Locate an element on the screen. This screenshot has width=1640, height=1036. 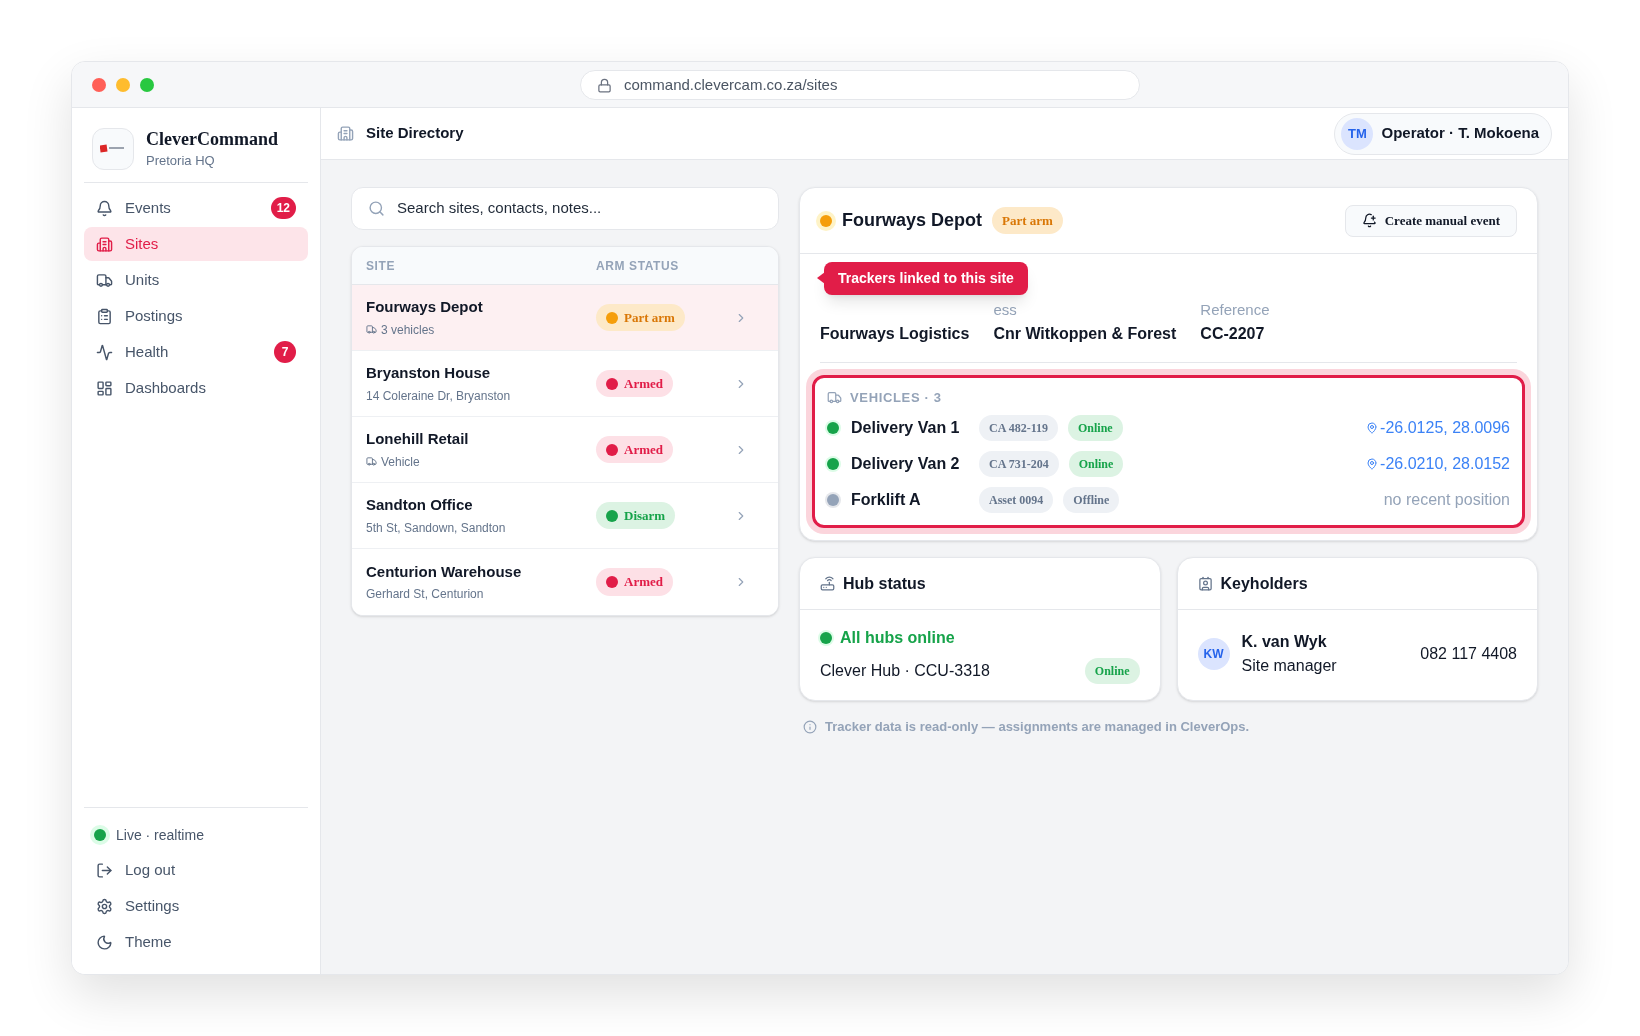
building-icon is located at coordinates (345, 133).